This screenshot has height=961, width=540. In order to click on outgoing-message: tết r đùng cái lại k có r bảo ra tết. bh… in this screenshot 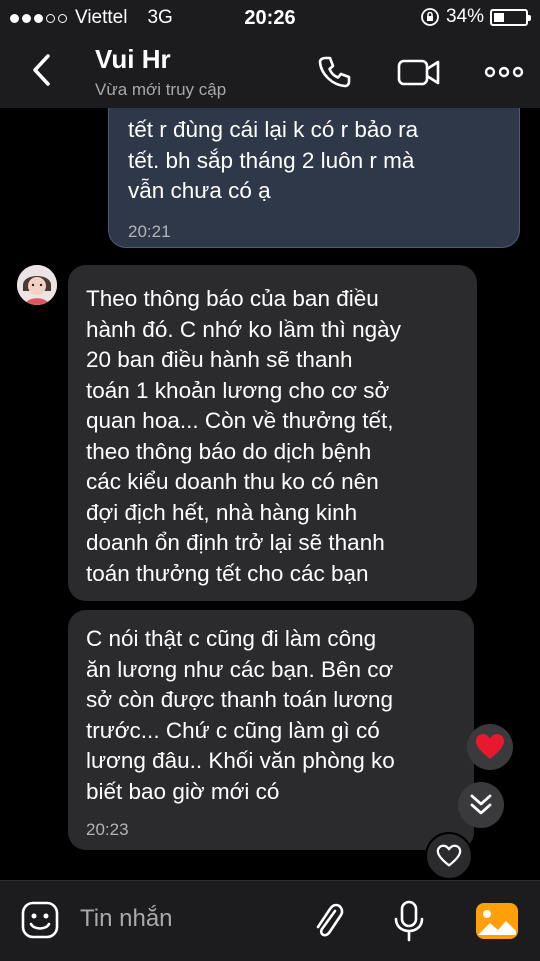, I will do `click(314, 178)`.